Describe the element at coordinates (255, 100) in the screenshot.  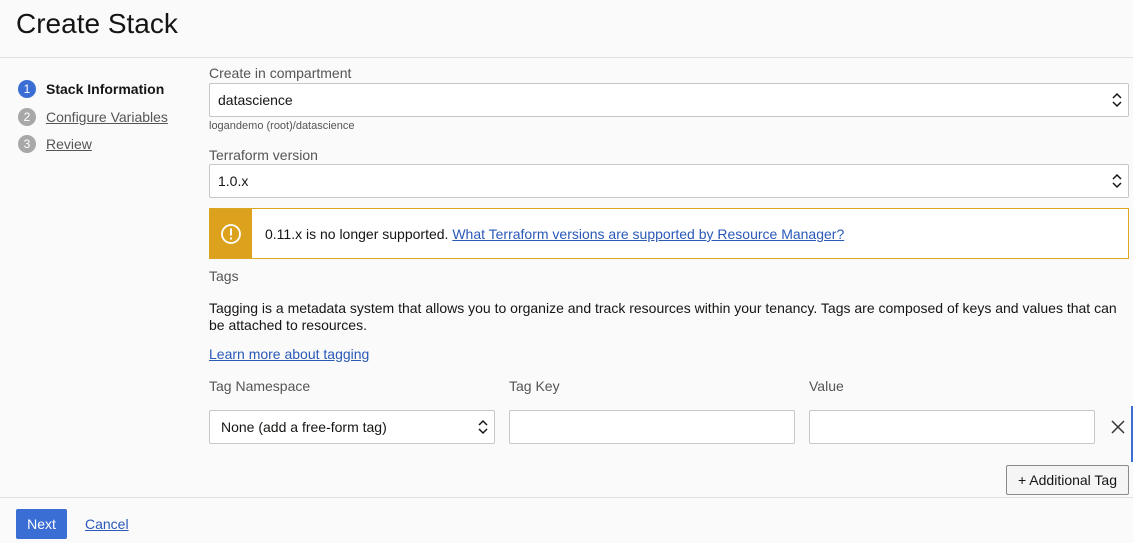
I see `compartment-value: datascience` at that location.